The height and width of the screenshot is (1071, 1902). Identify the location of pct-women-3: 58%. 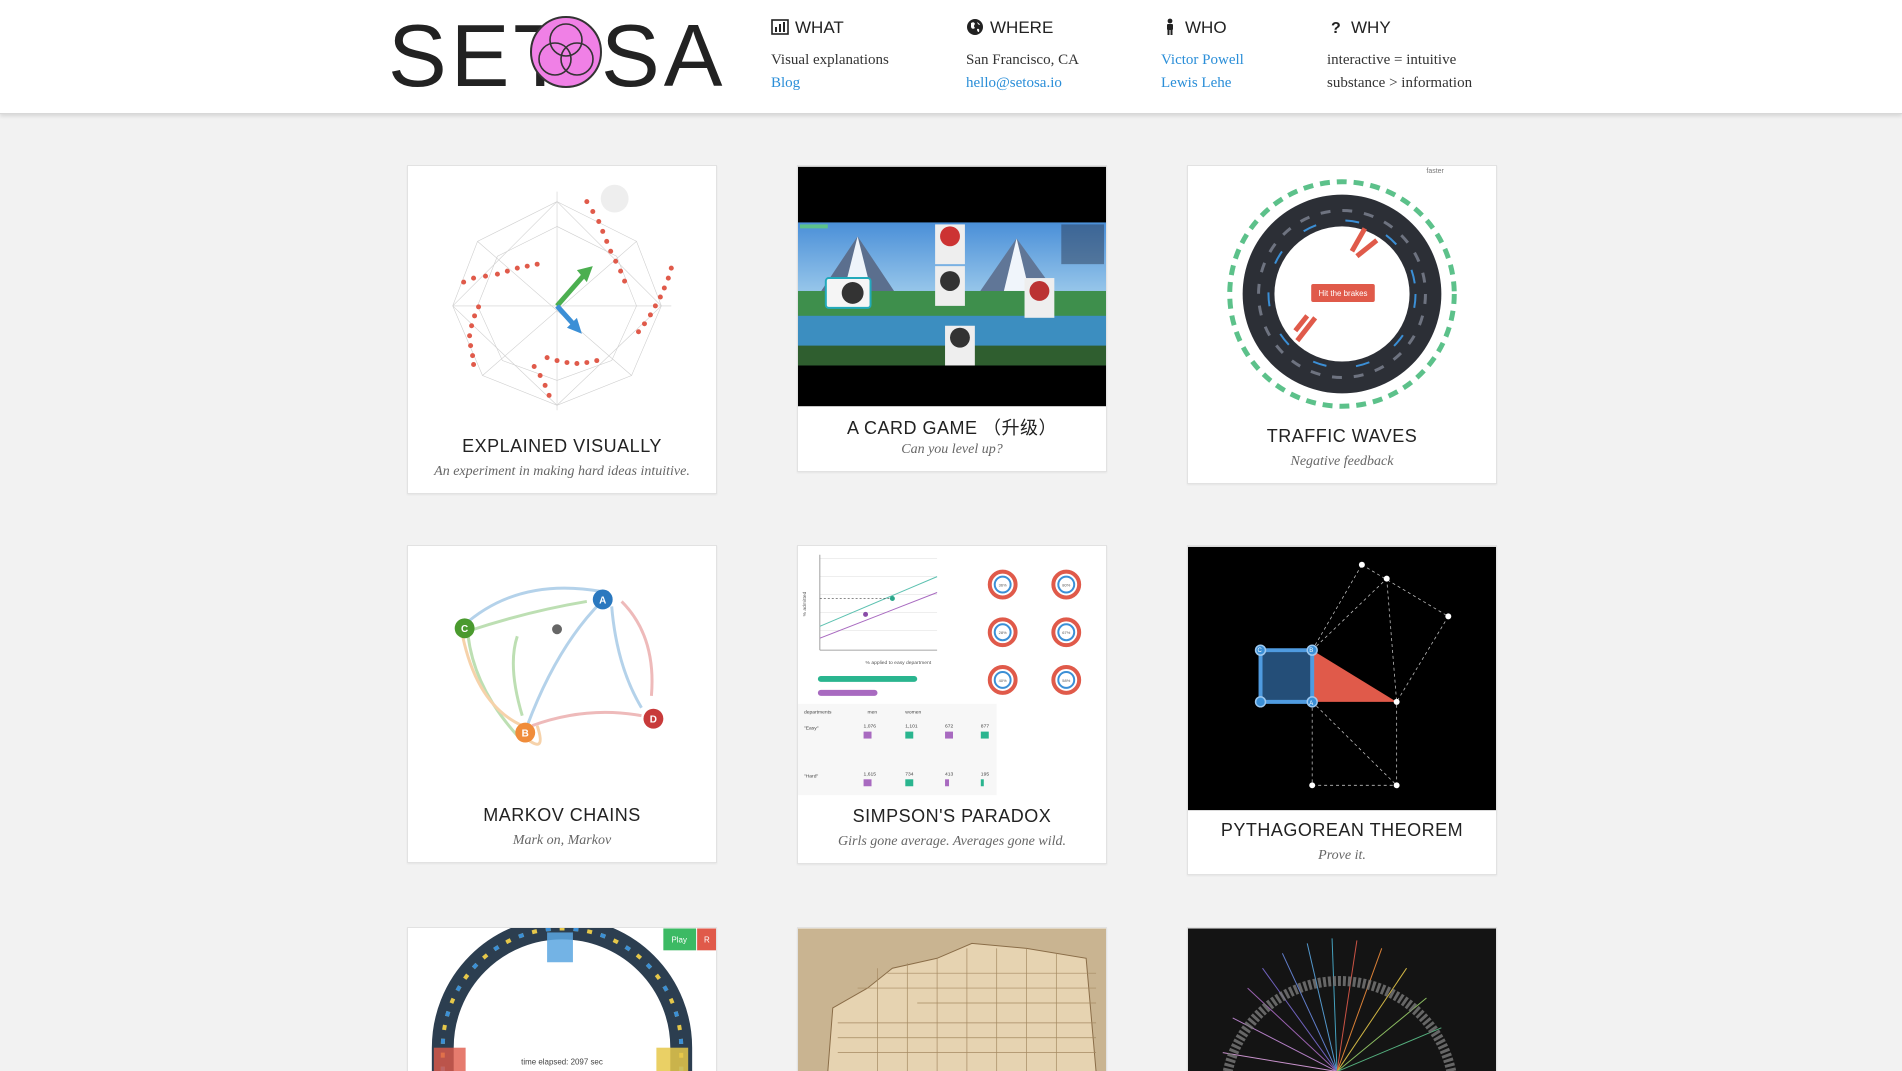
(1066, 680).